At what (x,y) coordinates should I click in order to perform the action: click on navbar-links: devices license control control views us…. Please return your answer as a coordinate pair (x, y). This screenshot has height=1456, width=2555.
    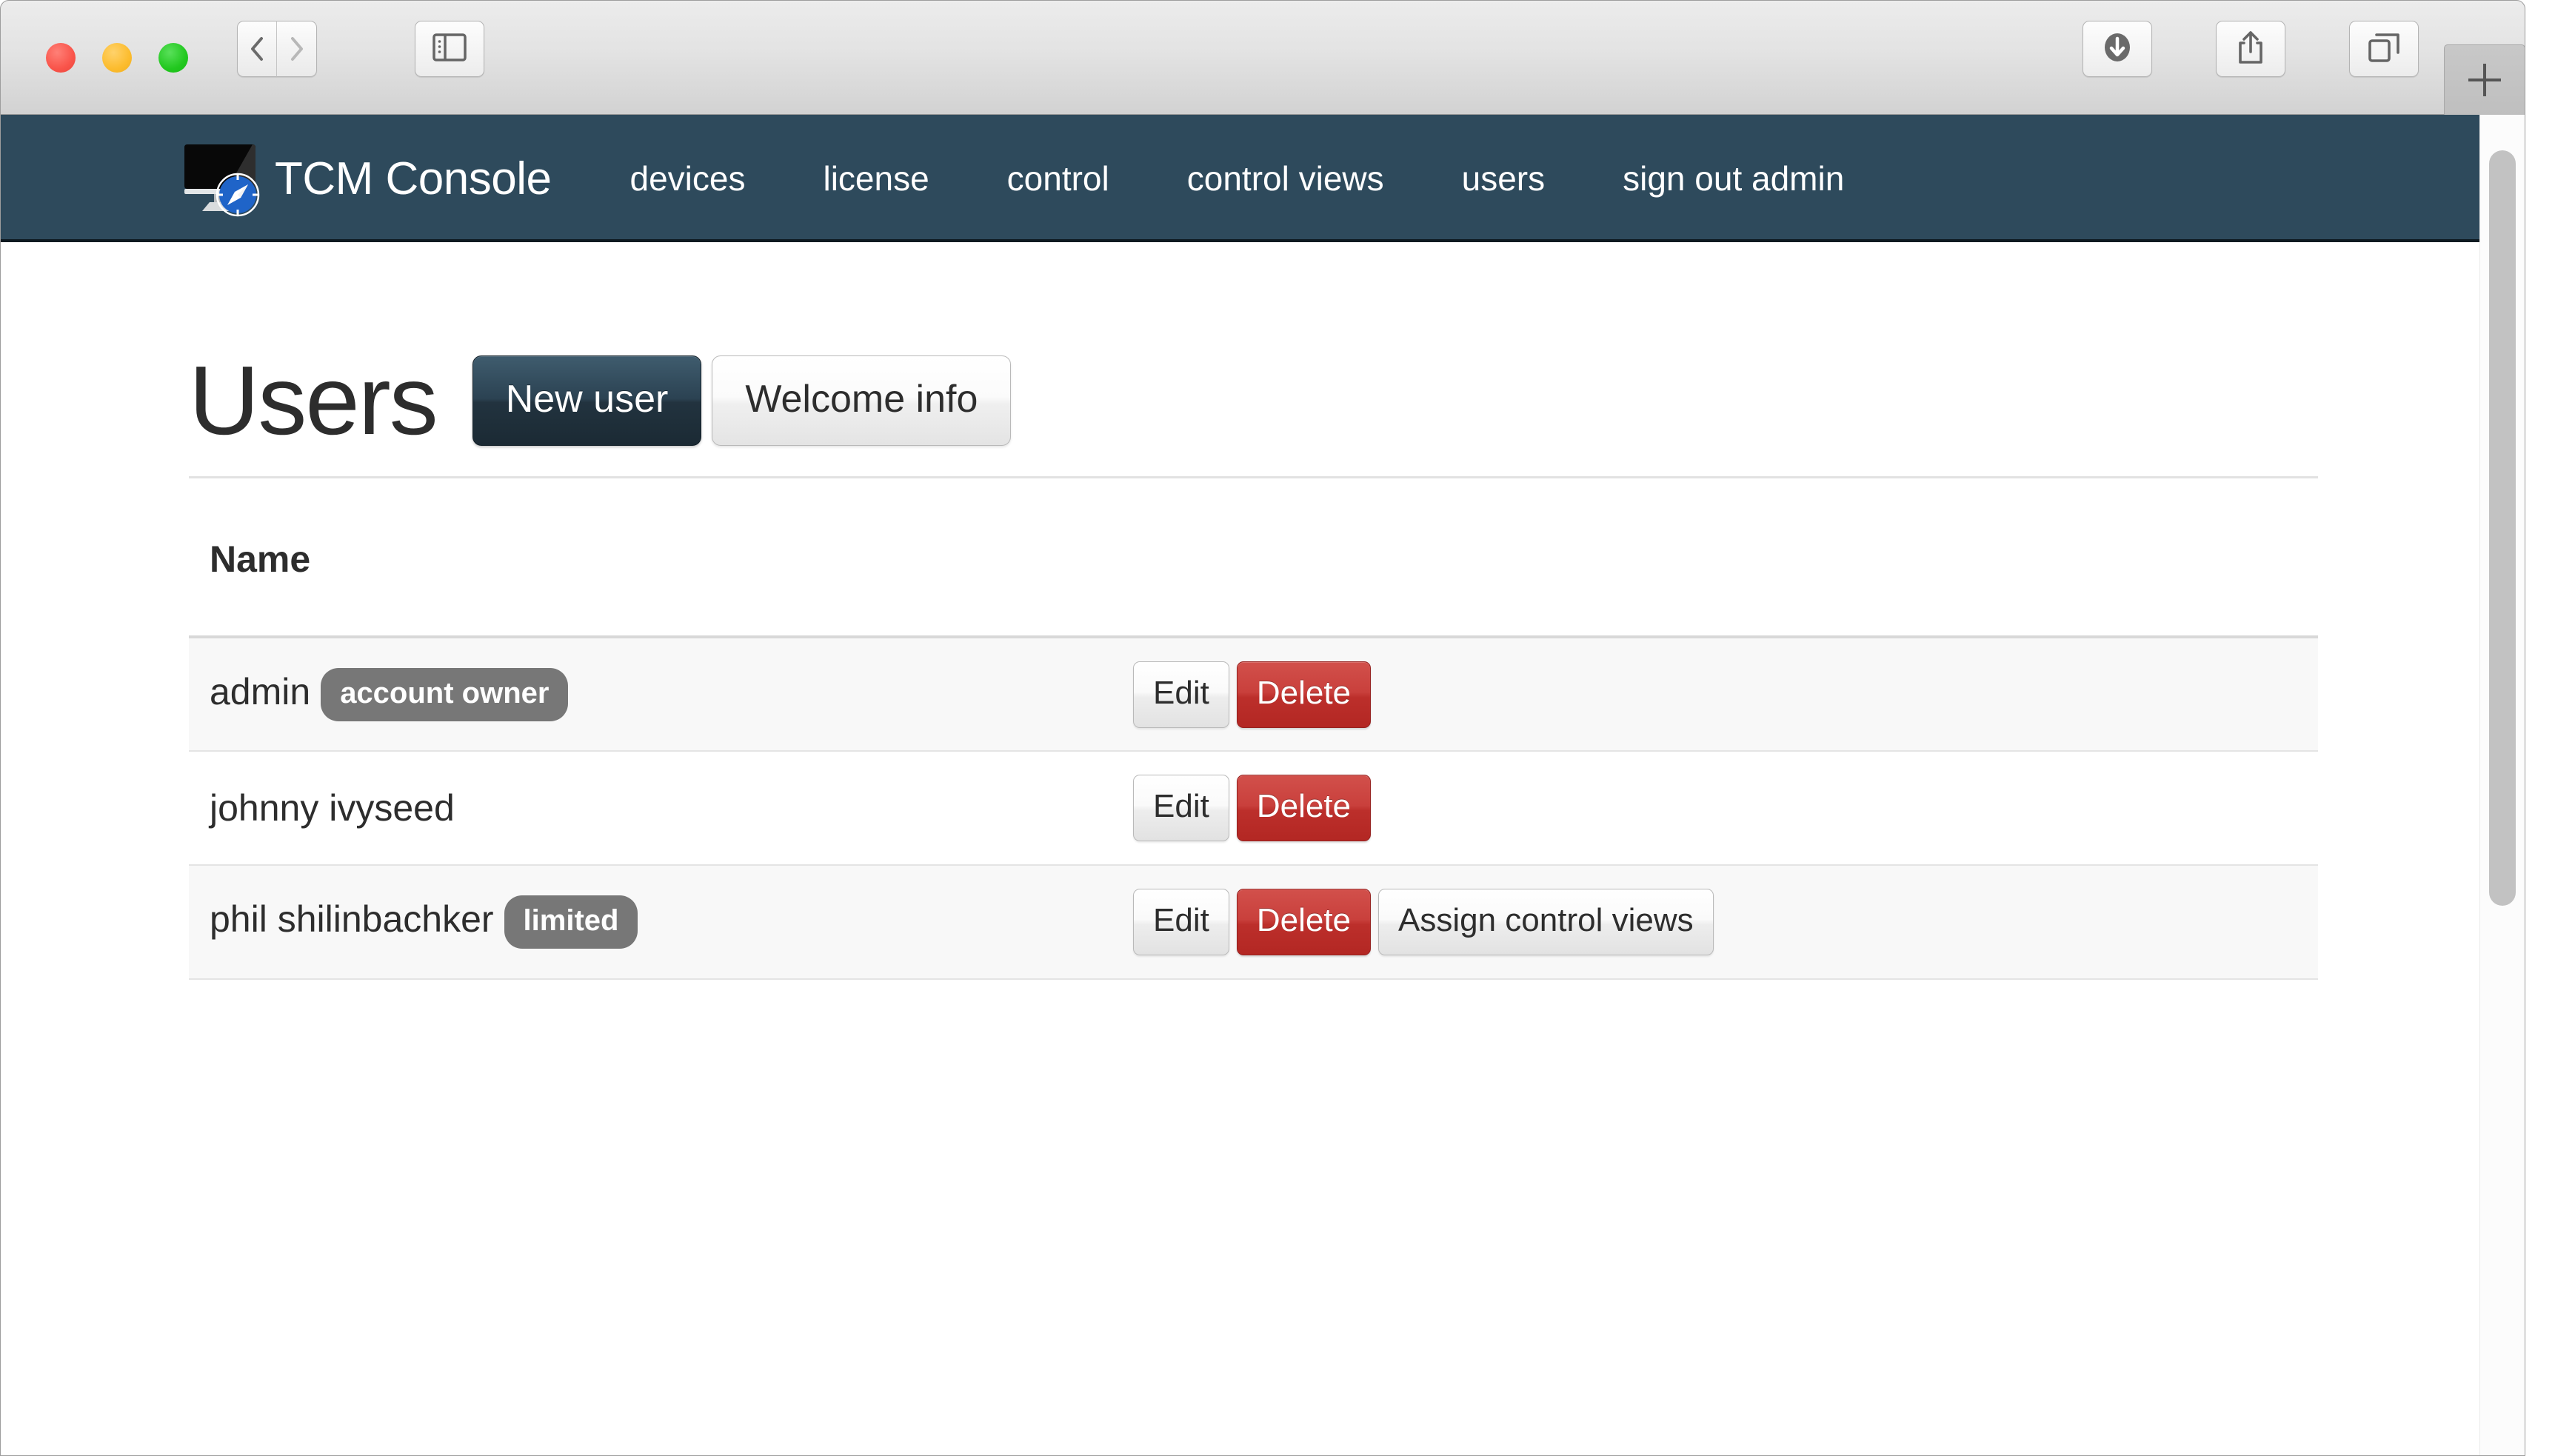
    Looking at the image, I should click on (1237, 178).